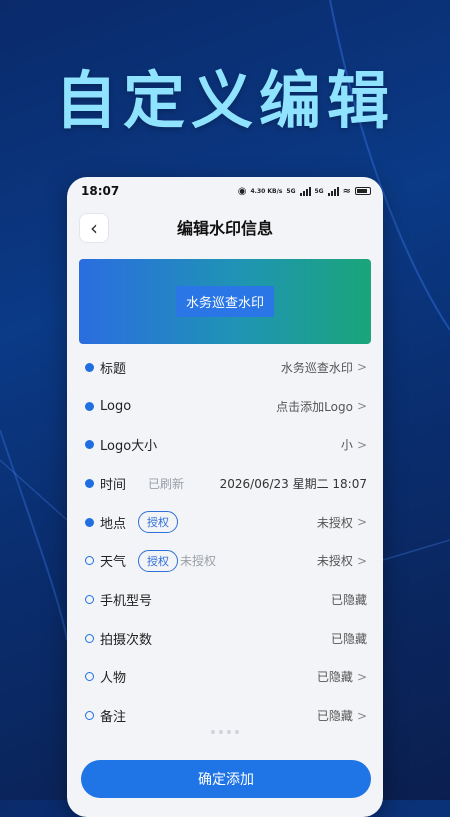 This screenshot has height=817, width=450. I want to click on signal-label-1: 5G, so click(291, 191).